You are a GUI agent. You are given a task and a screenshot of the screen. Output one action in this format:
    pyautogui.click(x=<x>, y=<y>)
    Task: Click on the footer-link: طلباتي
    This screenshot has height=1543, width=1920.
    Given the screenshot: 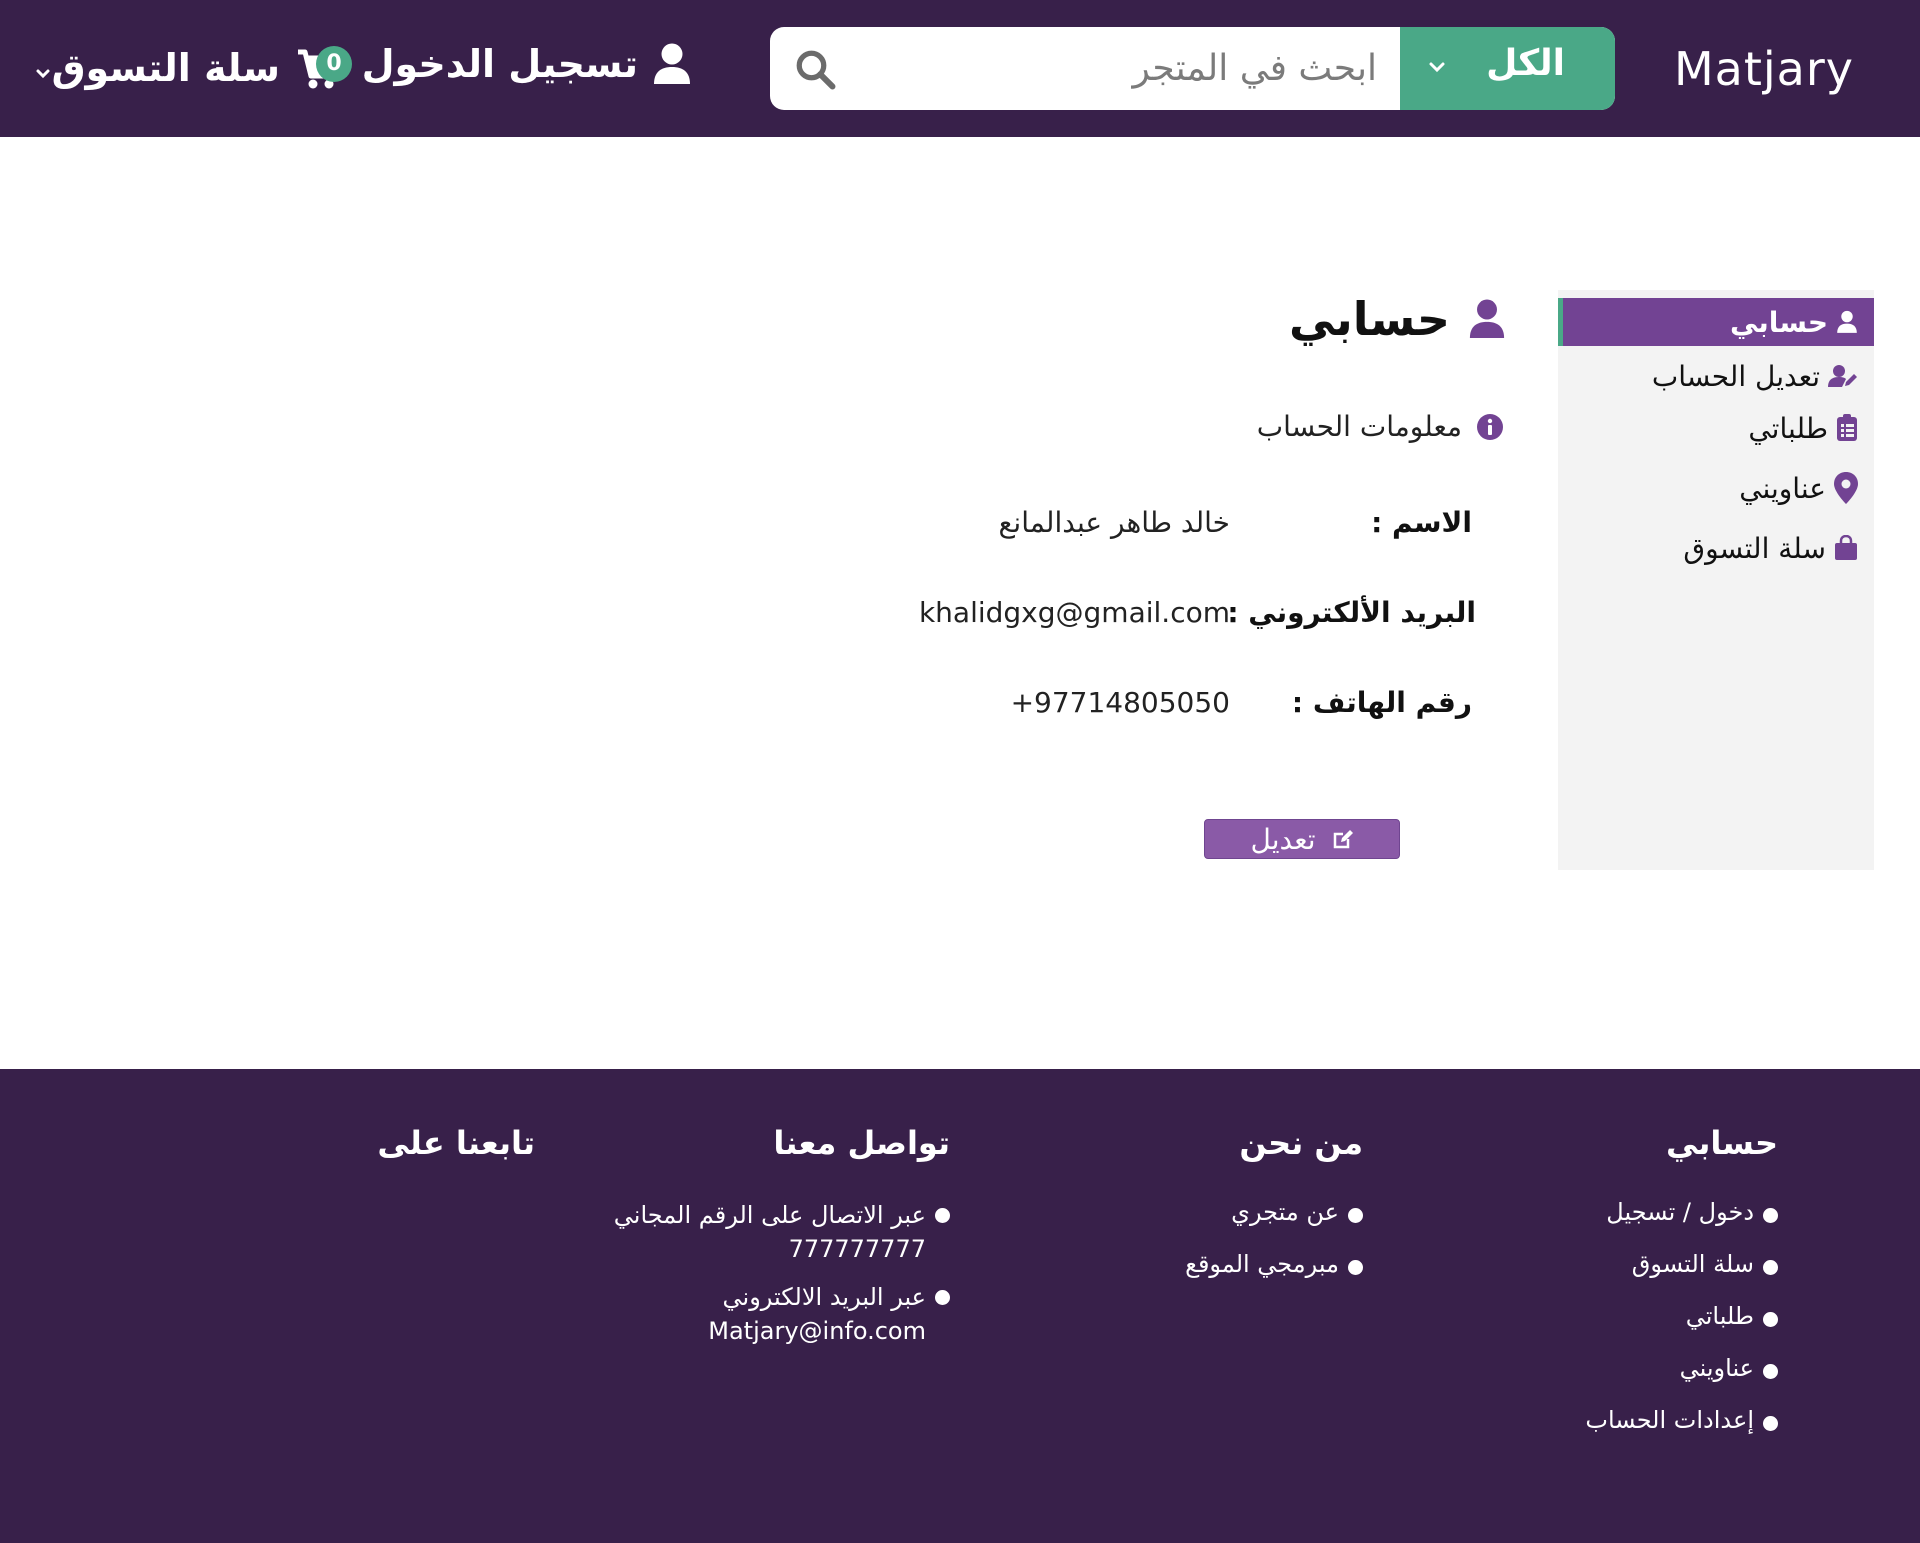 What is the action you would take?
    pyautogui.click(x=1681, y=1316)
    